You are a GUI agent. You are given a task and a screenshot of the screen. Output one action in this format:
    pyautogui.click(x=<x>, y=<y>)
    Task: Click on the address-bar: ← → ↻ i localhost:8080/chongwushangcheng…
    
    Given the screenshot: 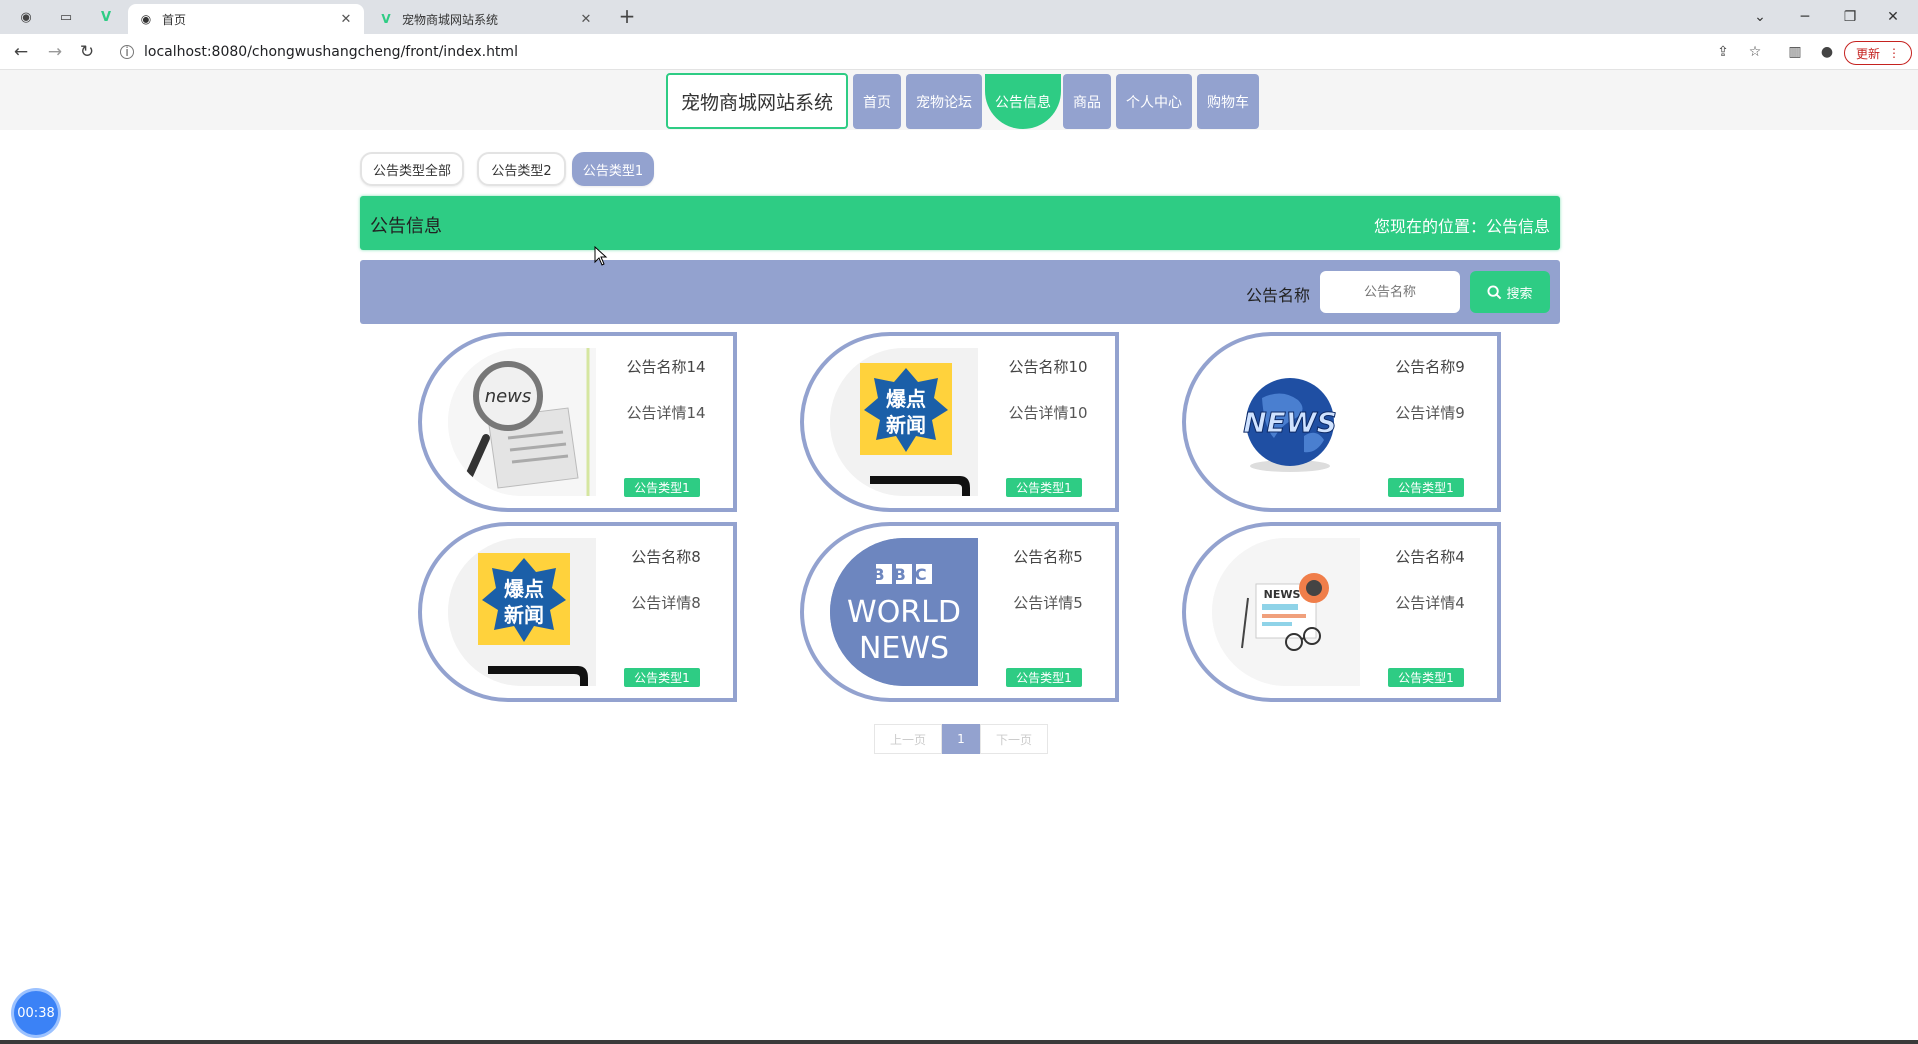 What is the action you would take?
    pyautogui.click(x=959, y=52)
    